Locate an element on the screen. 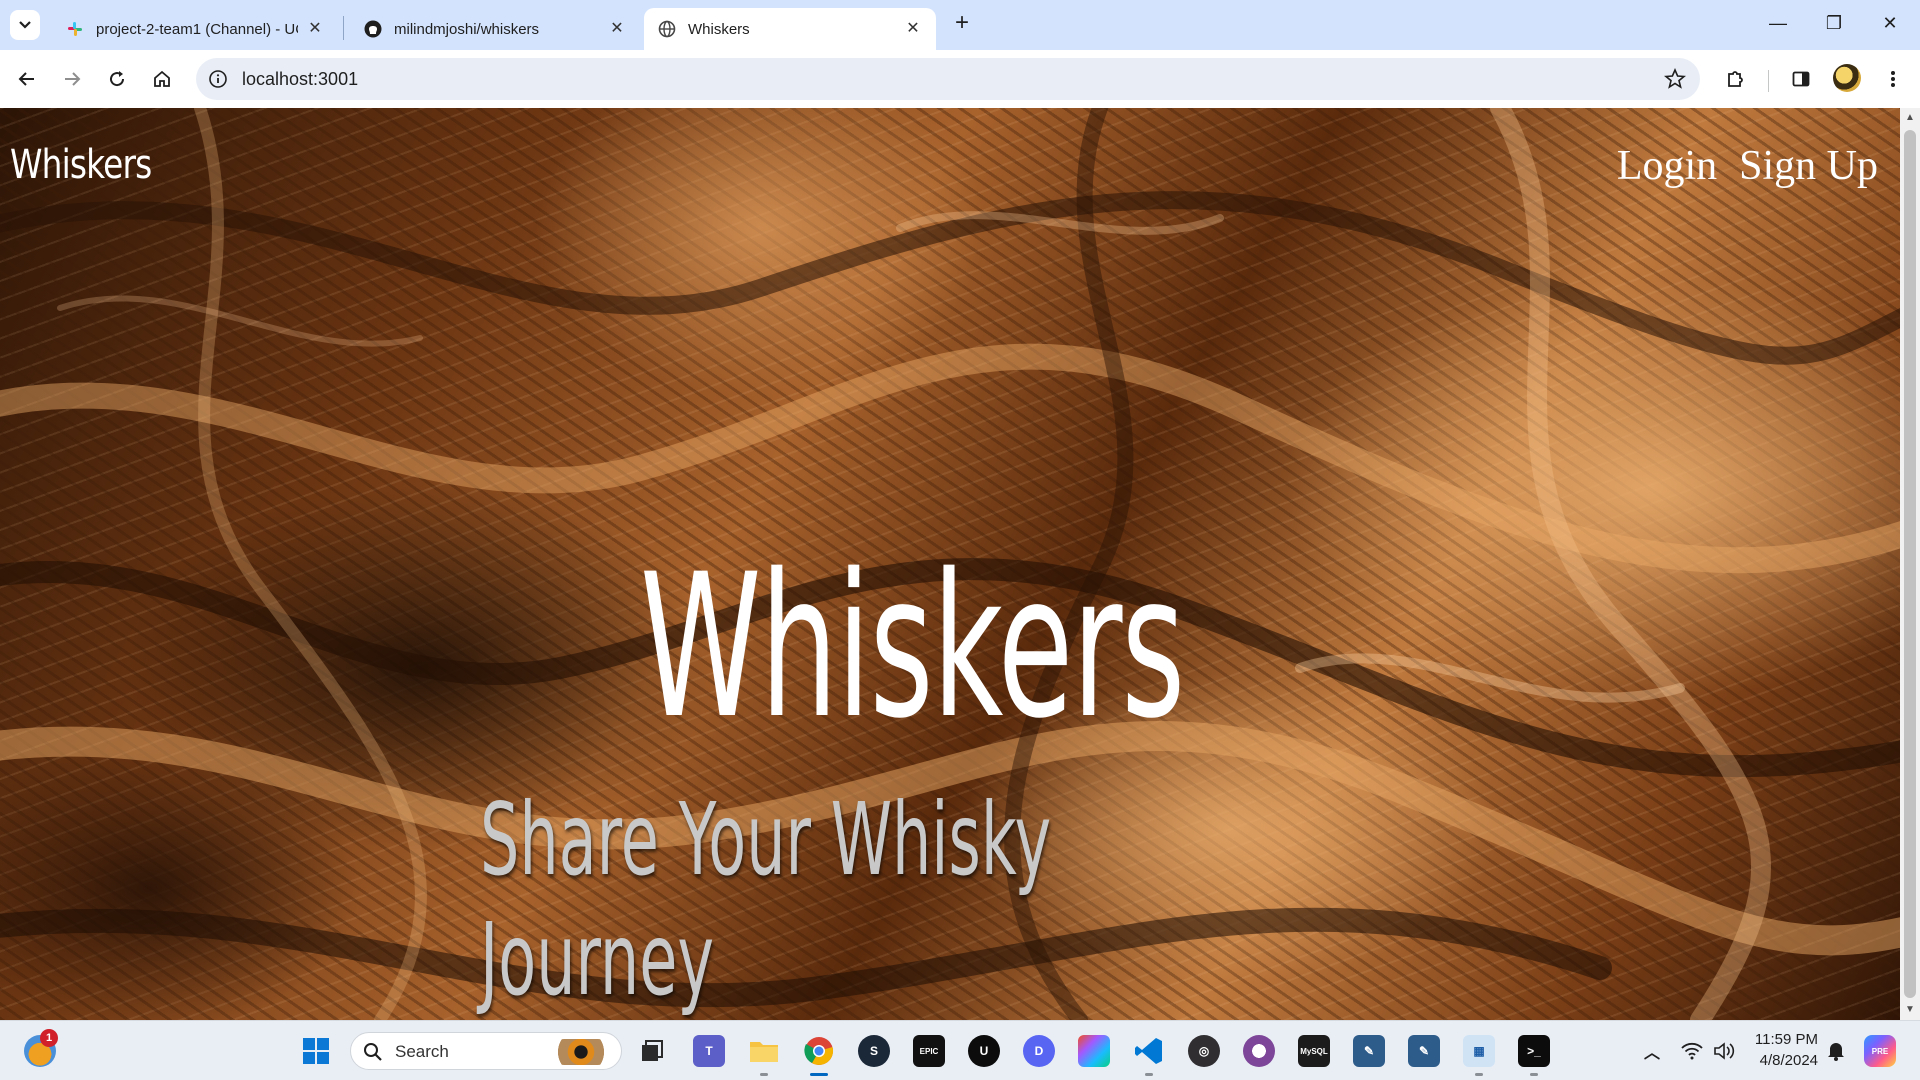 This screenshot has height=1080, width=1920. star-icon is located at coordinates (1675, 79).